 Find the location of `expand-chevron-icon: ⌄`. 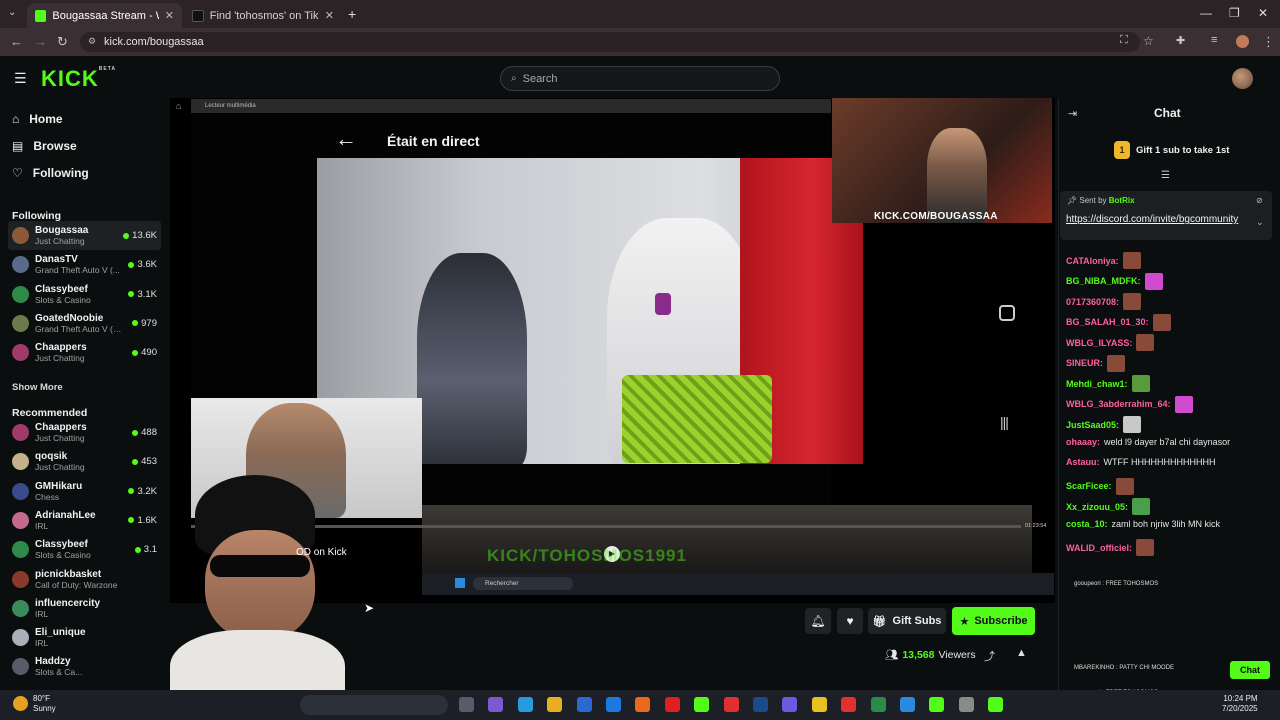

expand-chevron-icon: ⌄ is located at coordinates (1260, 222).